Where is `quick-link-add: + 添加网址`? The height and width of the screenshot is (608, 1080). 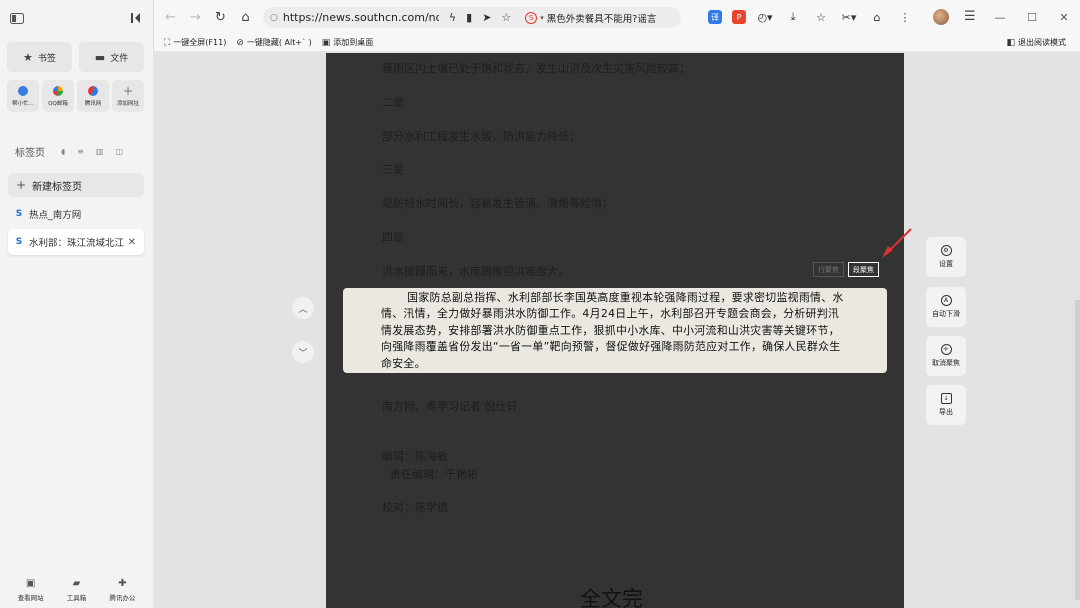 quick-link-add: + 添加网址 is located at coordinates (128, 96).